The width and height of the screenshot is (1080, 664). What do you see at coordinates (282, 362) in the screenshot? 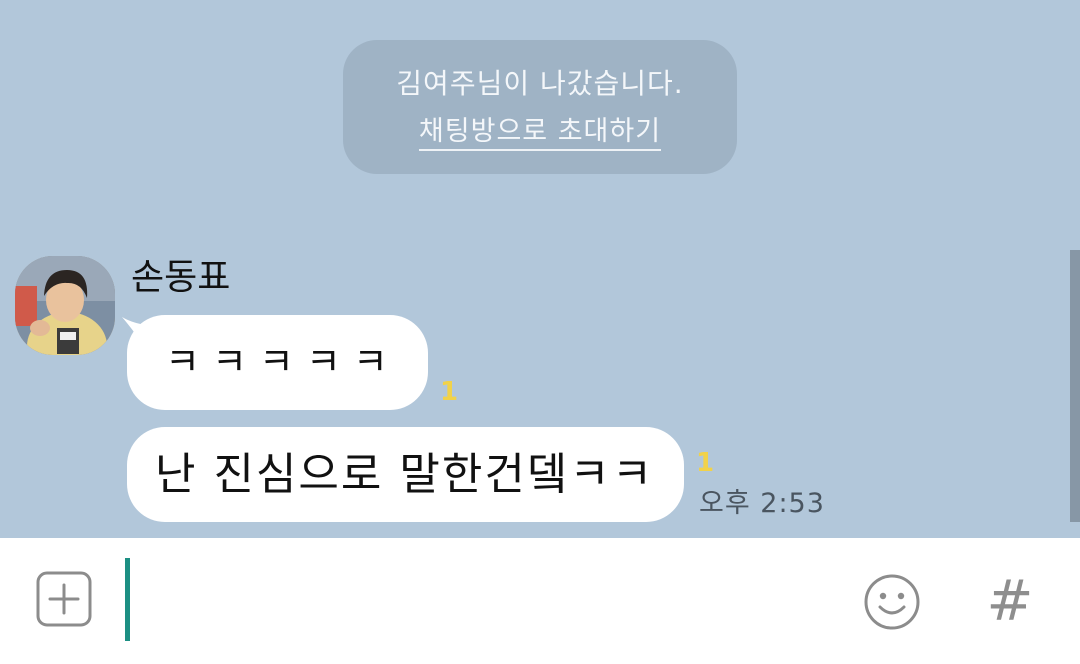
I see `message-text: ㅋㅋㅋㅋㅋ` at bounding box center [282, 362].